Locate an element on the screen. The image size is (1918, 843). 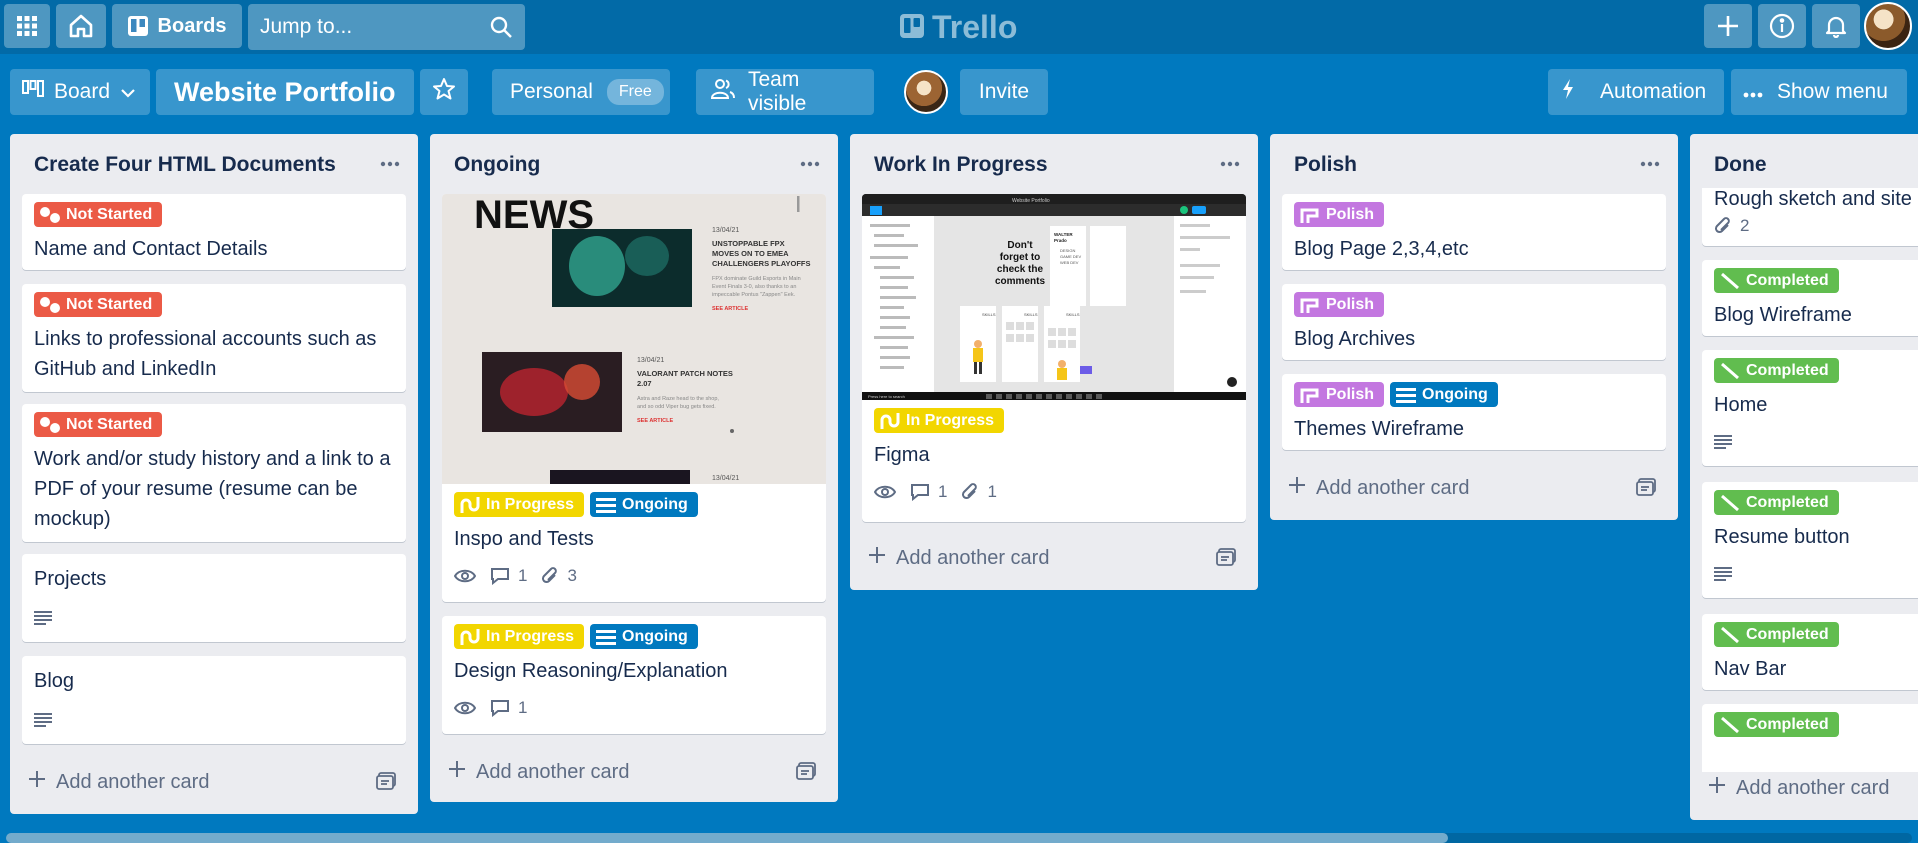
list-title: Polish is located at coordinates (1325, 165).